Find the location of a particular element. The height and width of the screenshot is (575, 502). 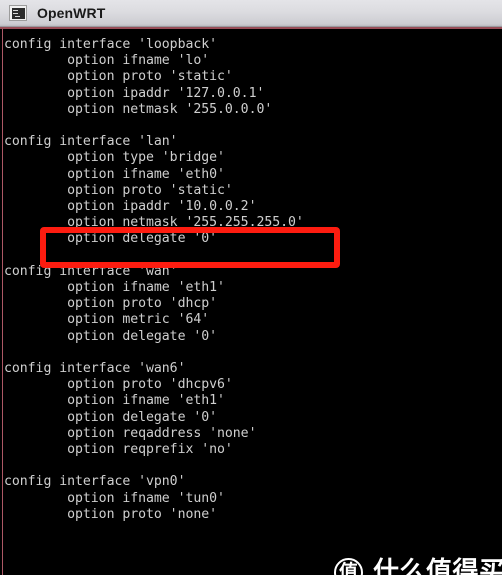

terminal-icon-glyph is located at coordinates (18, 13).